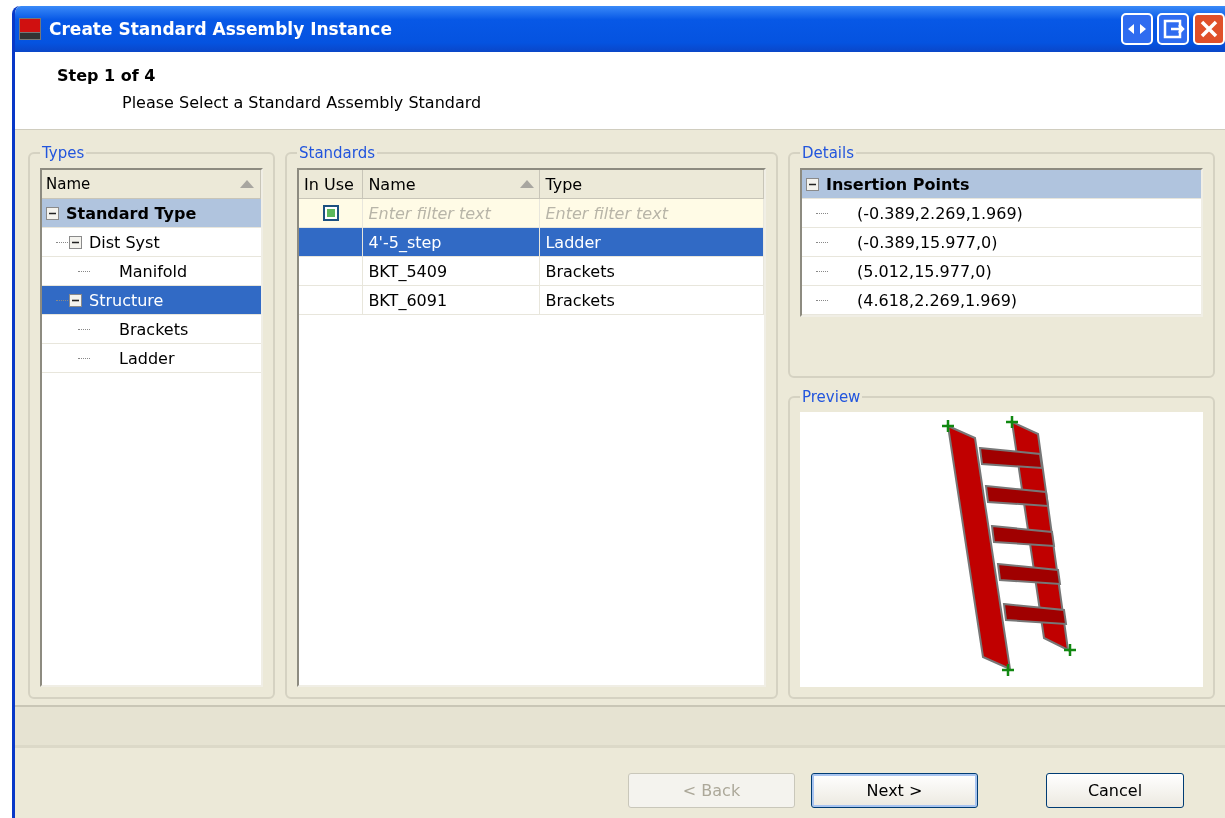 This screenshot has width=1225, height=818. What do you see at coordinates (107, 75) in the screenshot?
I see `step-title: Step 1 of 4` at bounding box center [107, 75].